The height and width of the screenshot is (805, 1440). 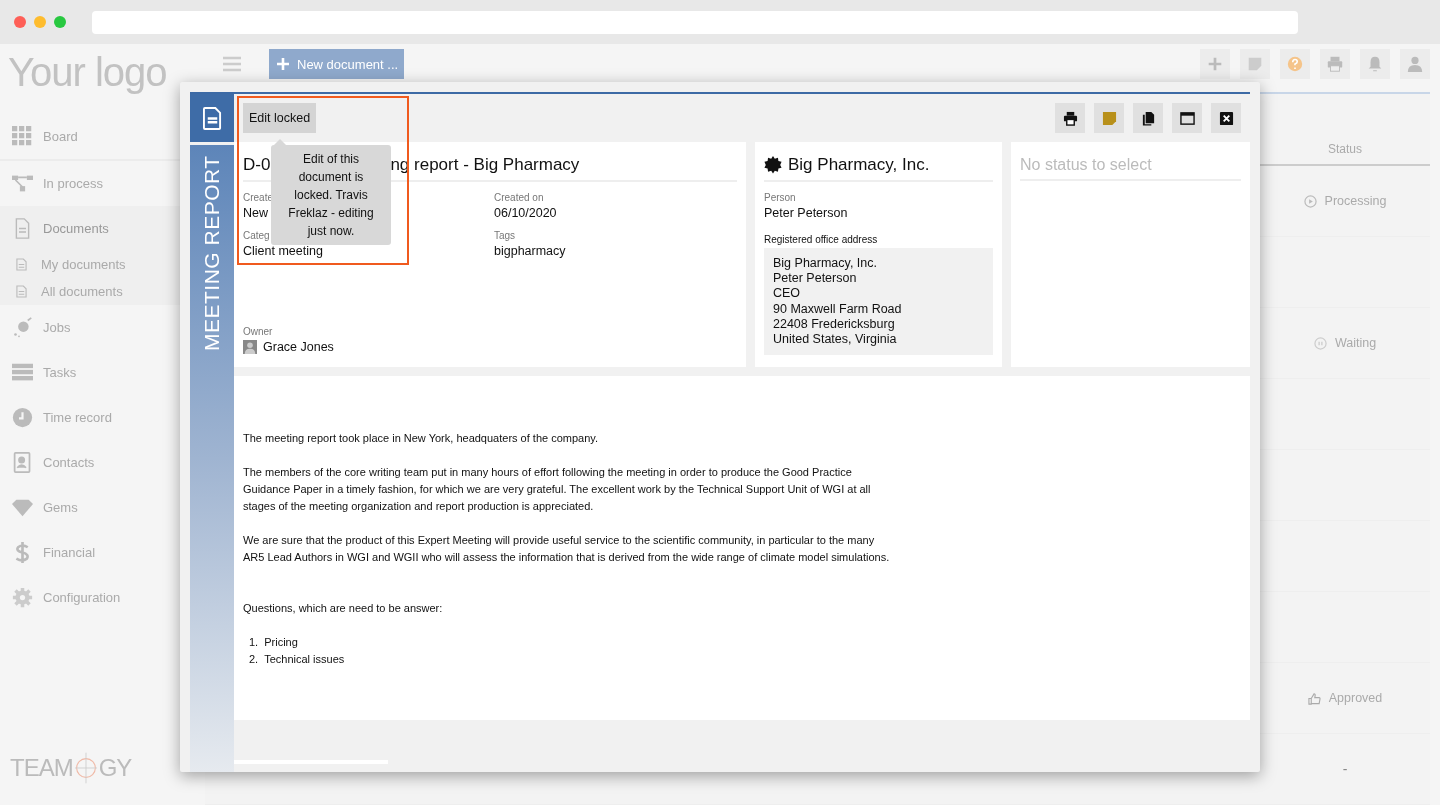 I want to click on close-button, so click(x=1226, y=118).